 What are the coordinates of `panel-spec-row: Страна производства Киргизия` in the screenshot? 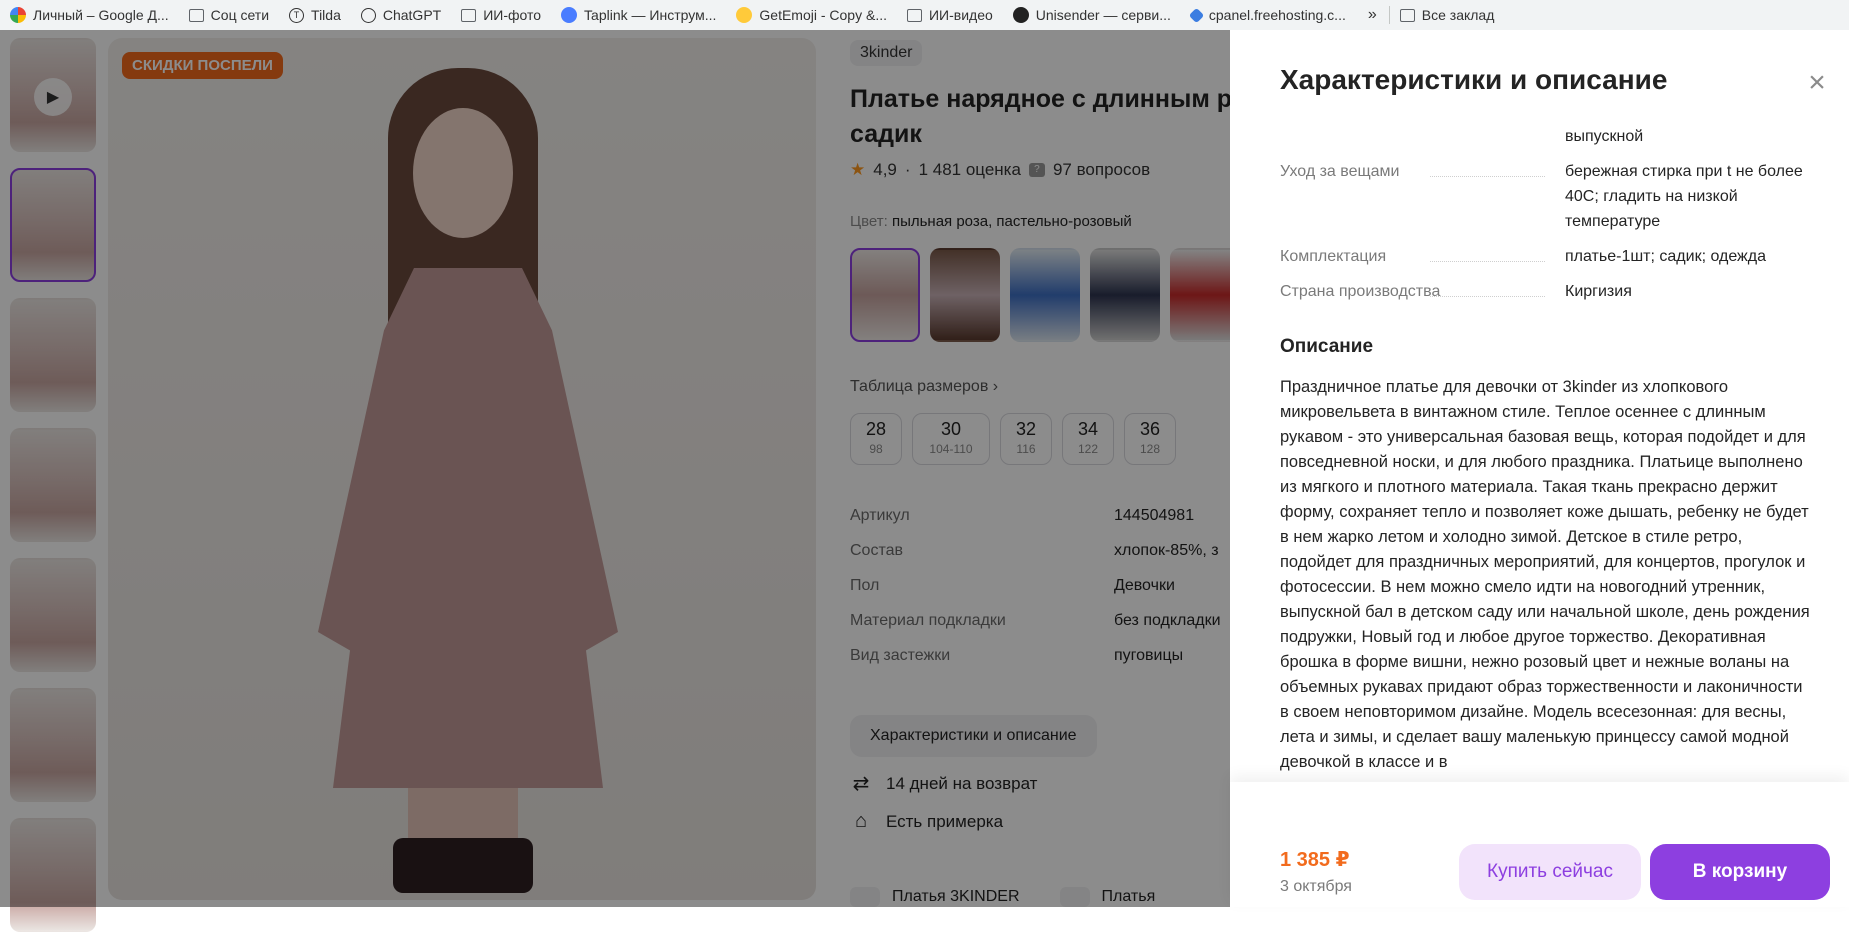 It's located at (1456, 291).